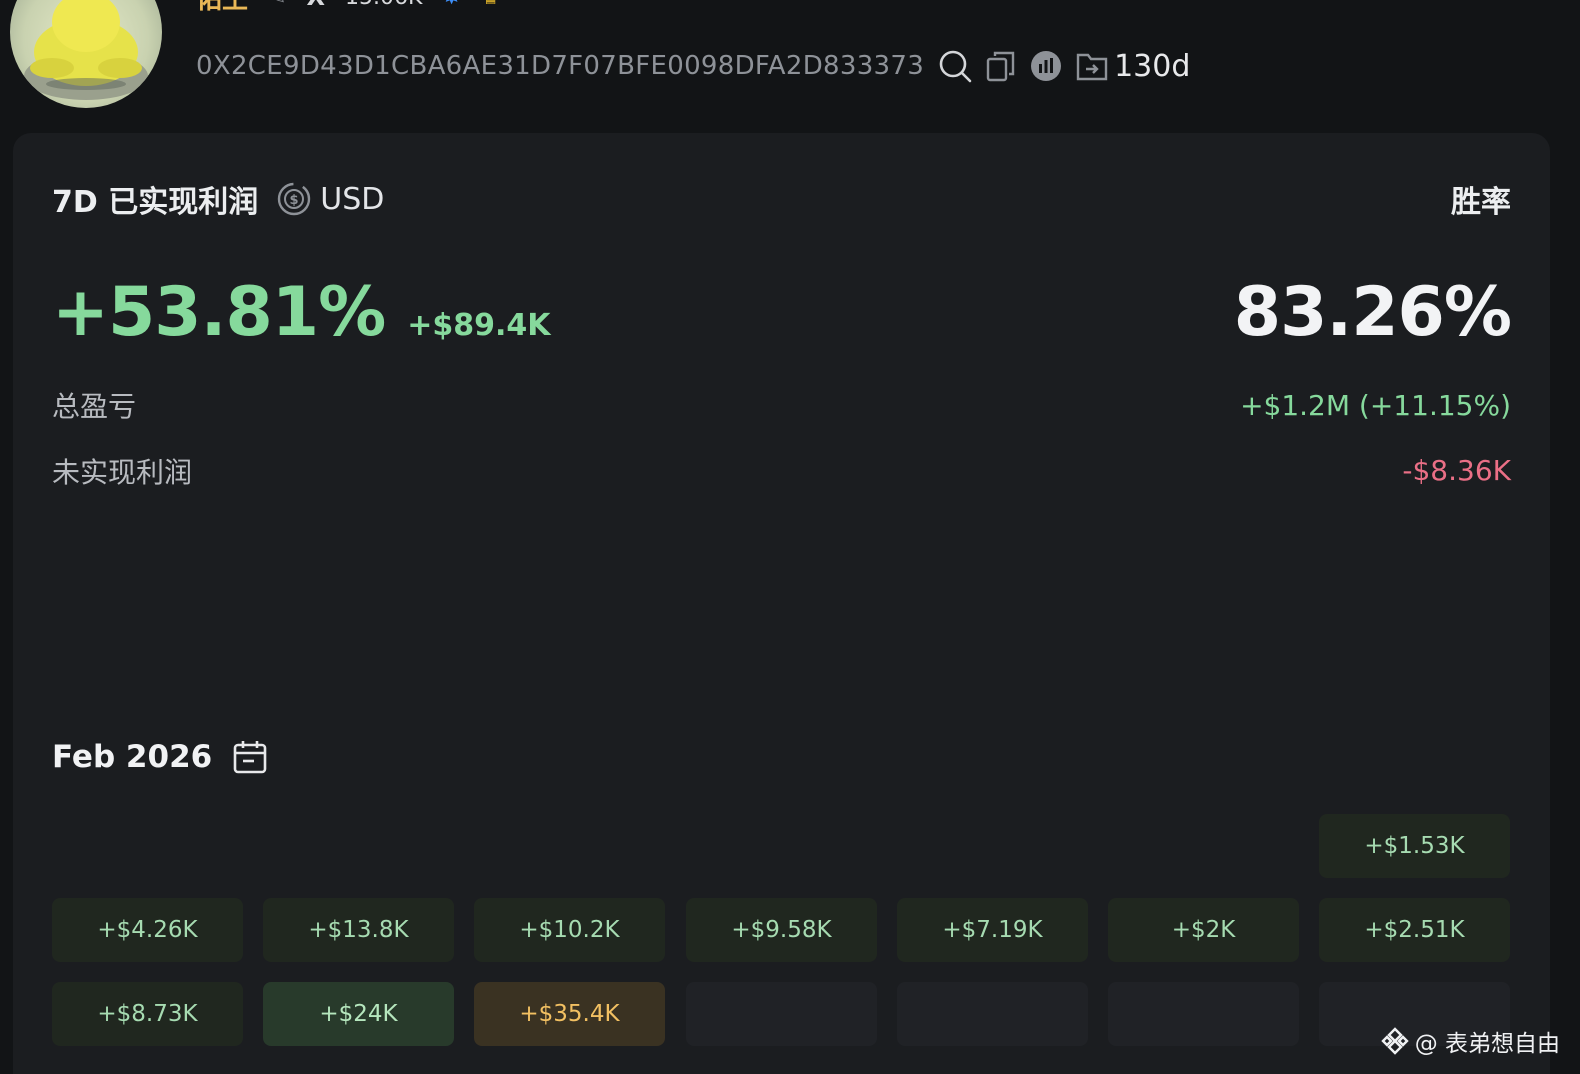 The image size is (1580, 1074). Describe the element at coordinates (155, 202) in the screenshot. I see `realized-profit-title: 7D 已实现利润` at that location.